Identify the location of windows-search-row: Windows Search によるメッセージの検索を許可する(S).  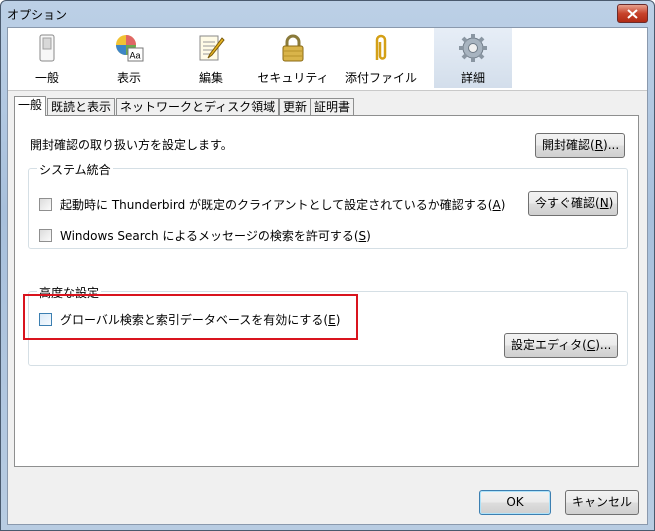
(205, 235).